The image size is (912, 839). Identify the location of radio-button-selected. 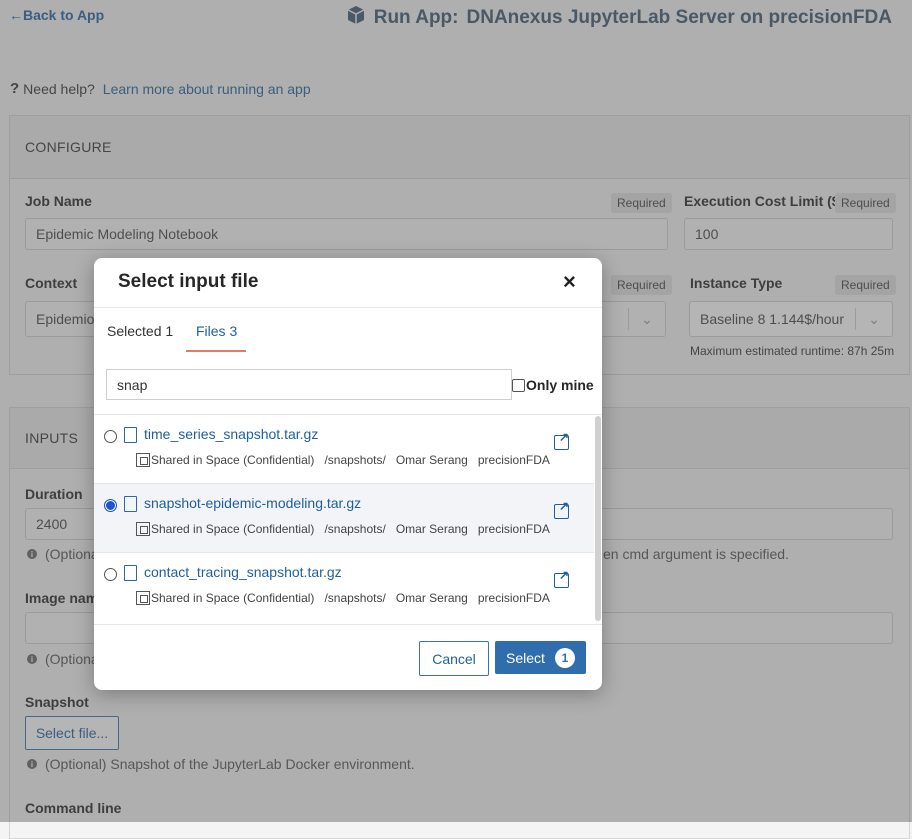
(110, 505).